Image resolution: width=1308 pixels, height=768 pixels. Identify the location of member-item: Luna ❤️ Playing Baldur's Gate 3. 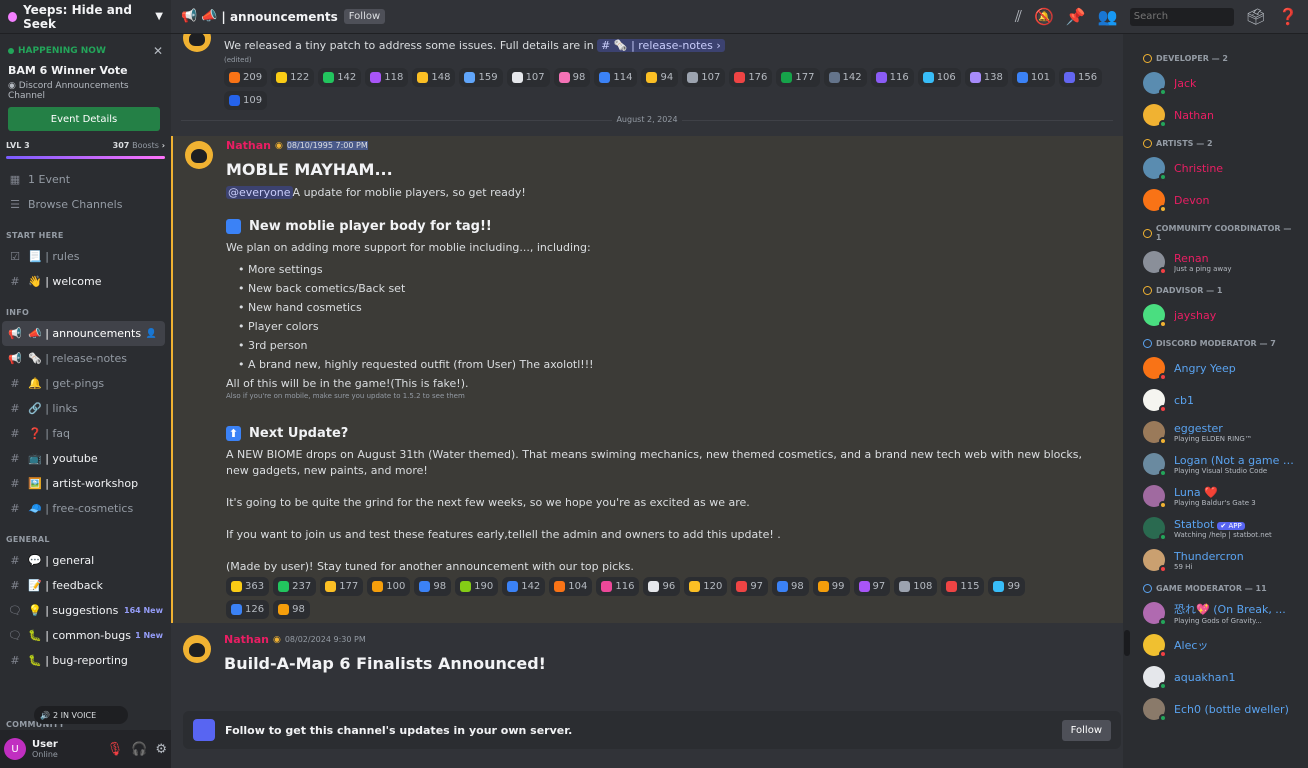
(1219, 496).